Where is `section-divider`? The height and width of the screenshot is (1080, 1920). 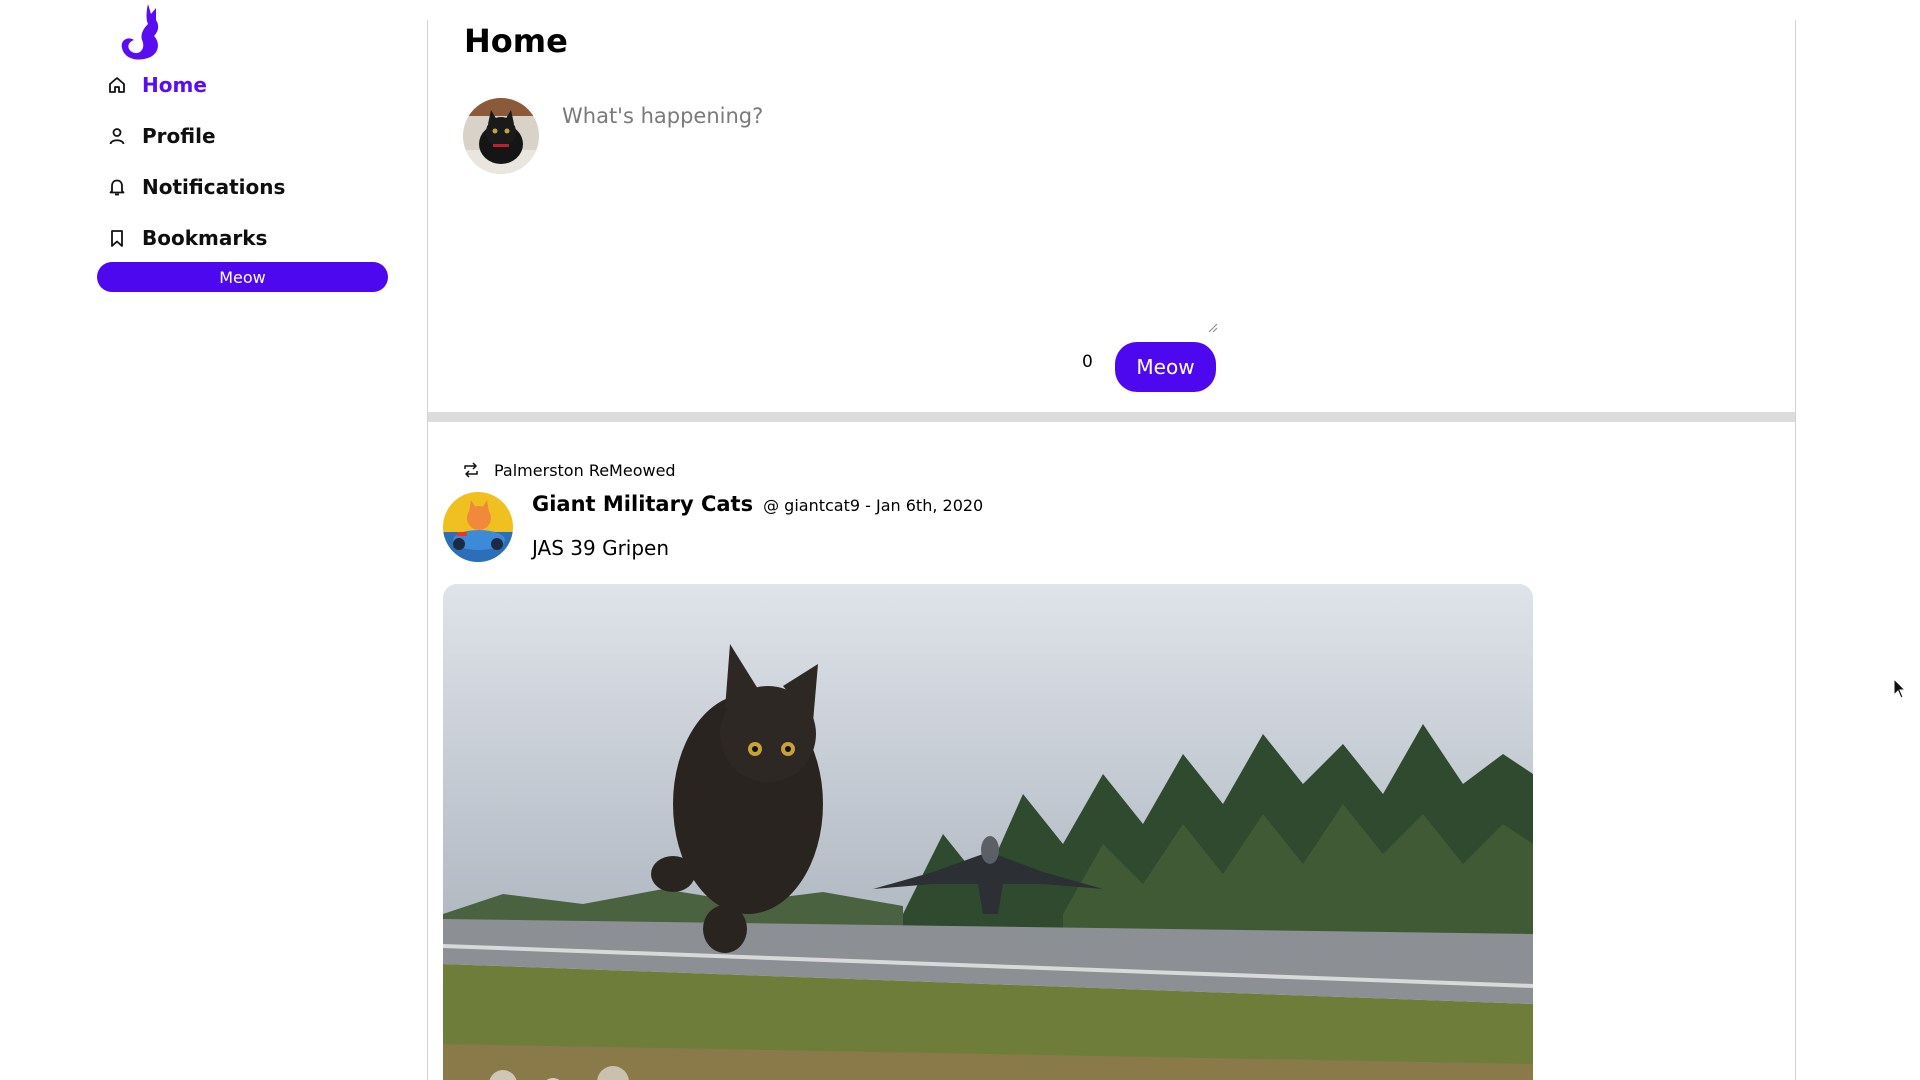
section-divider is located at coordinates (1111, 417).